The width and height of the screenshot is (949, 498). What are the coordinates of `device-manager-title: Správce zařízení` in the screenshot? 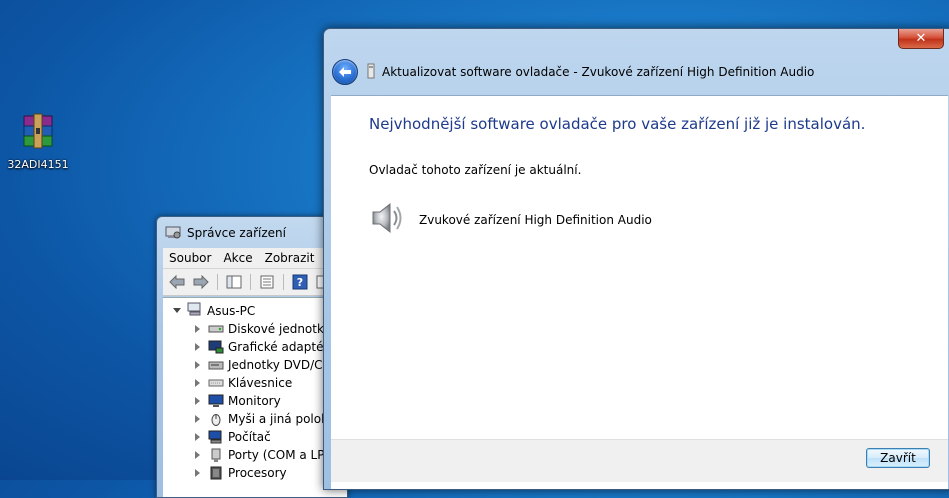 It's located at (236, 233).